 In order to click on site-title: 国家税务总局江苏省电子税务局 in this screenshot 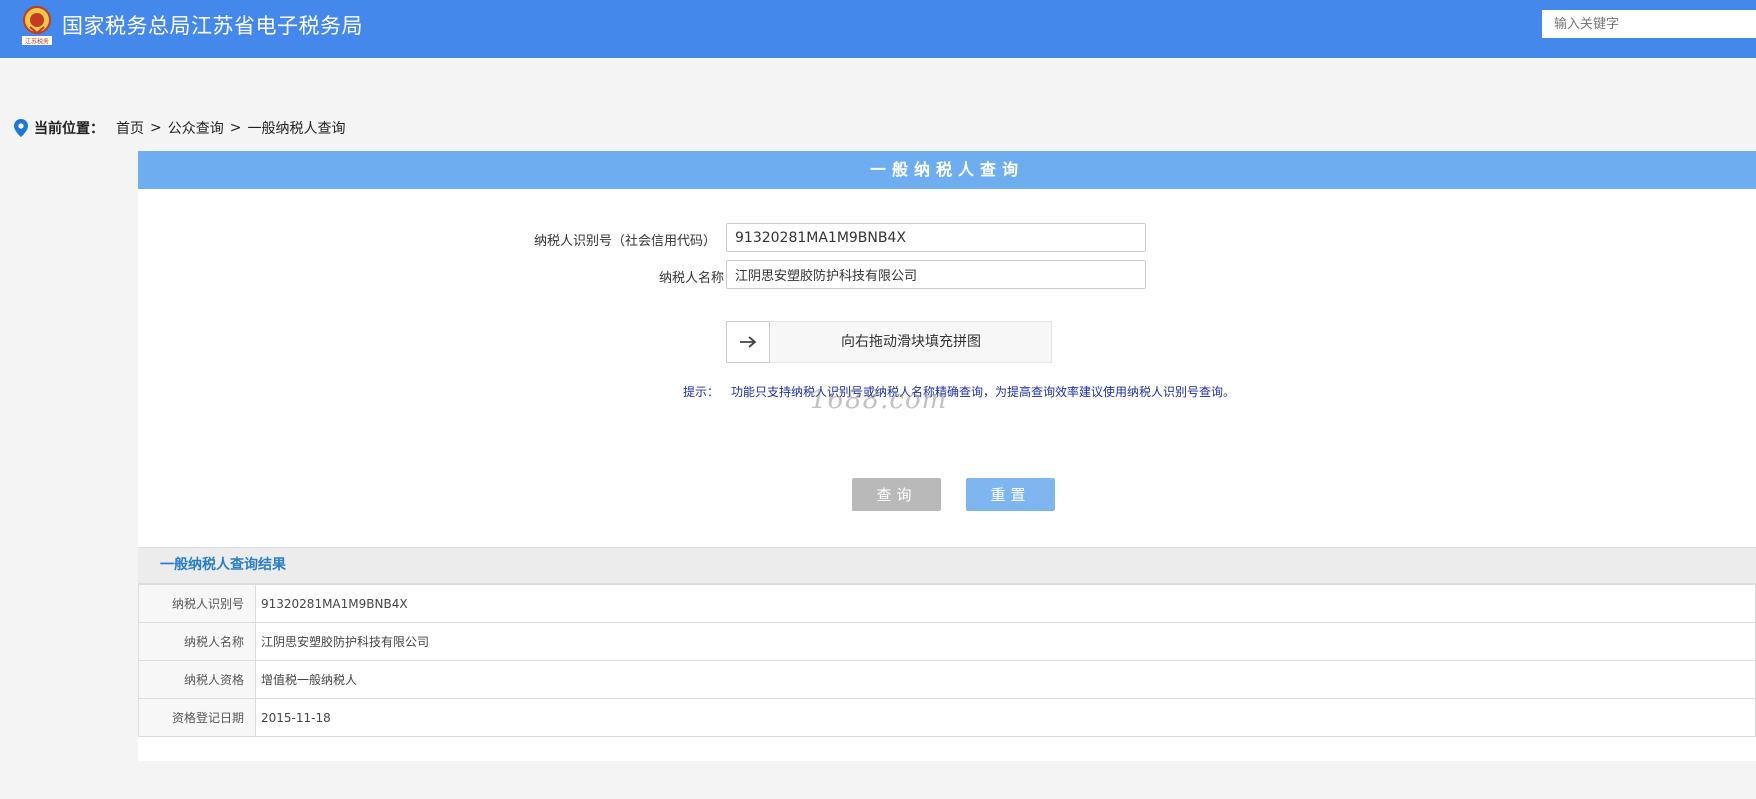, I will do `click(212, 25)`.